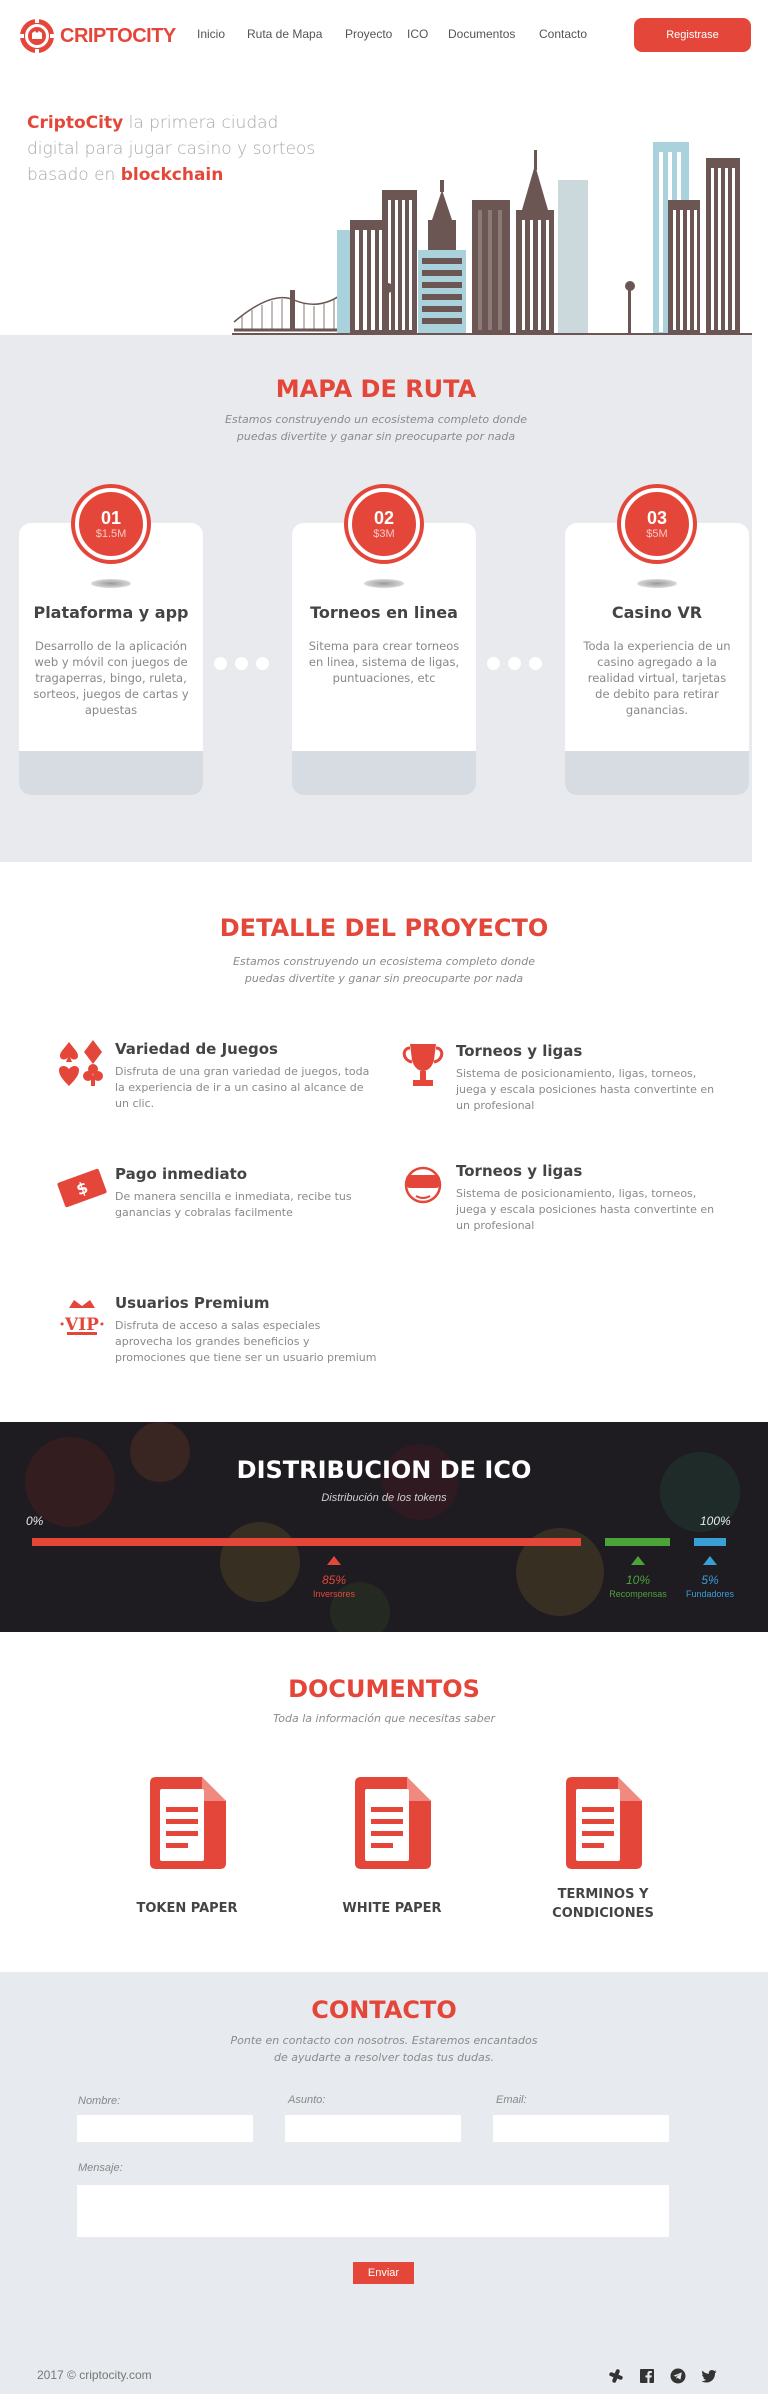 This screenshot has width=768, height=2394. I want to click on name-input, so click(165, 2128).